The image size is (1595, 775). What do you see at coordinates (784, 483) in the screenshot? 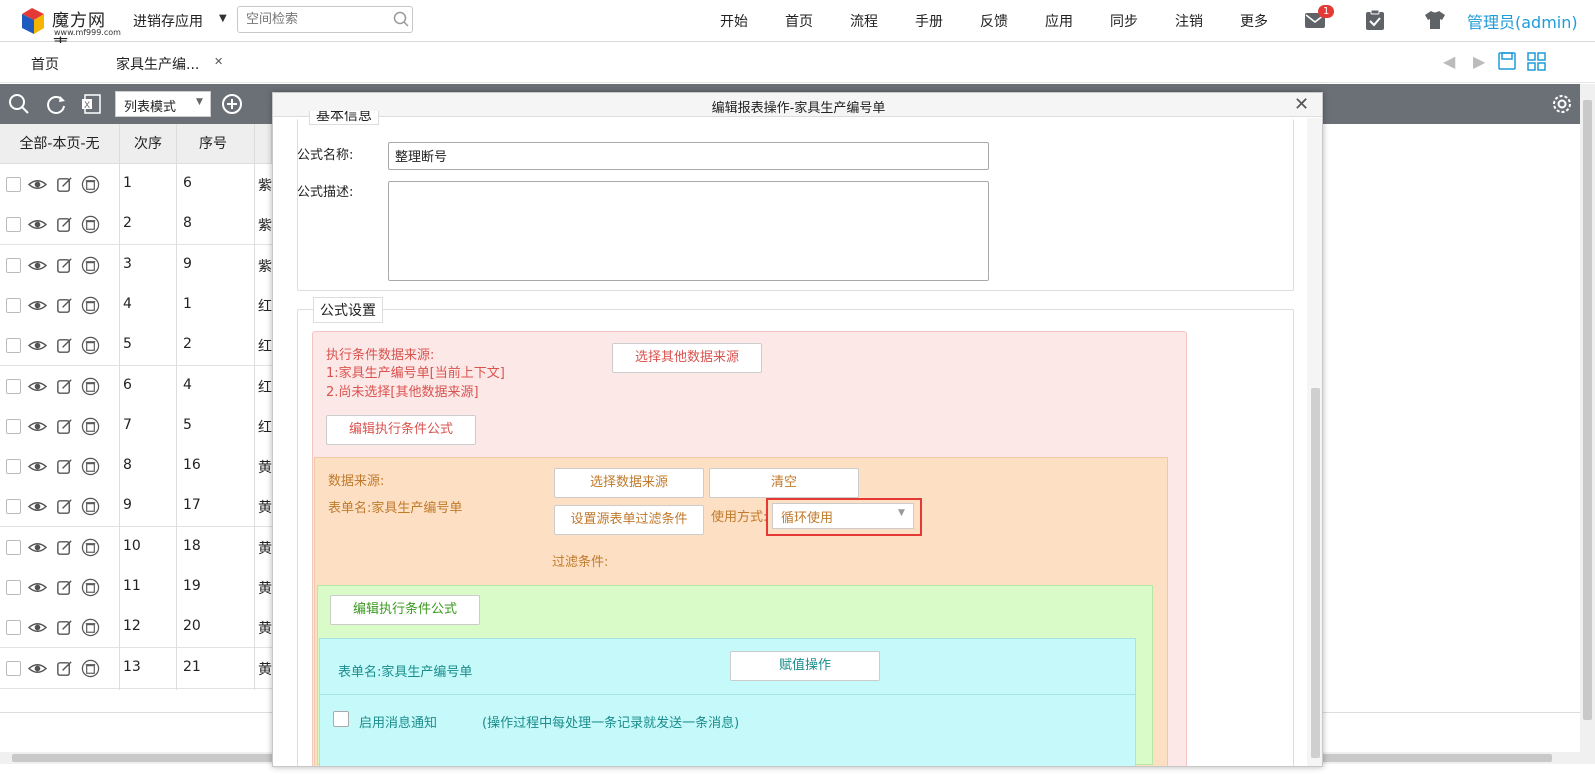
I see `clear-button: 清空` at bounding box center [784, 483].